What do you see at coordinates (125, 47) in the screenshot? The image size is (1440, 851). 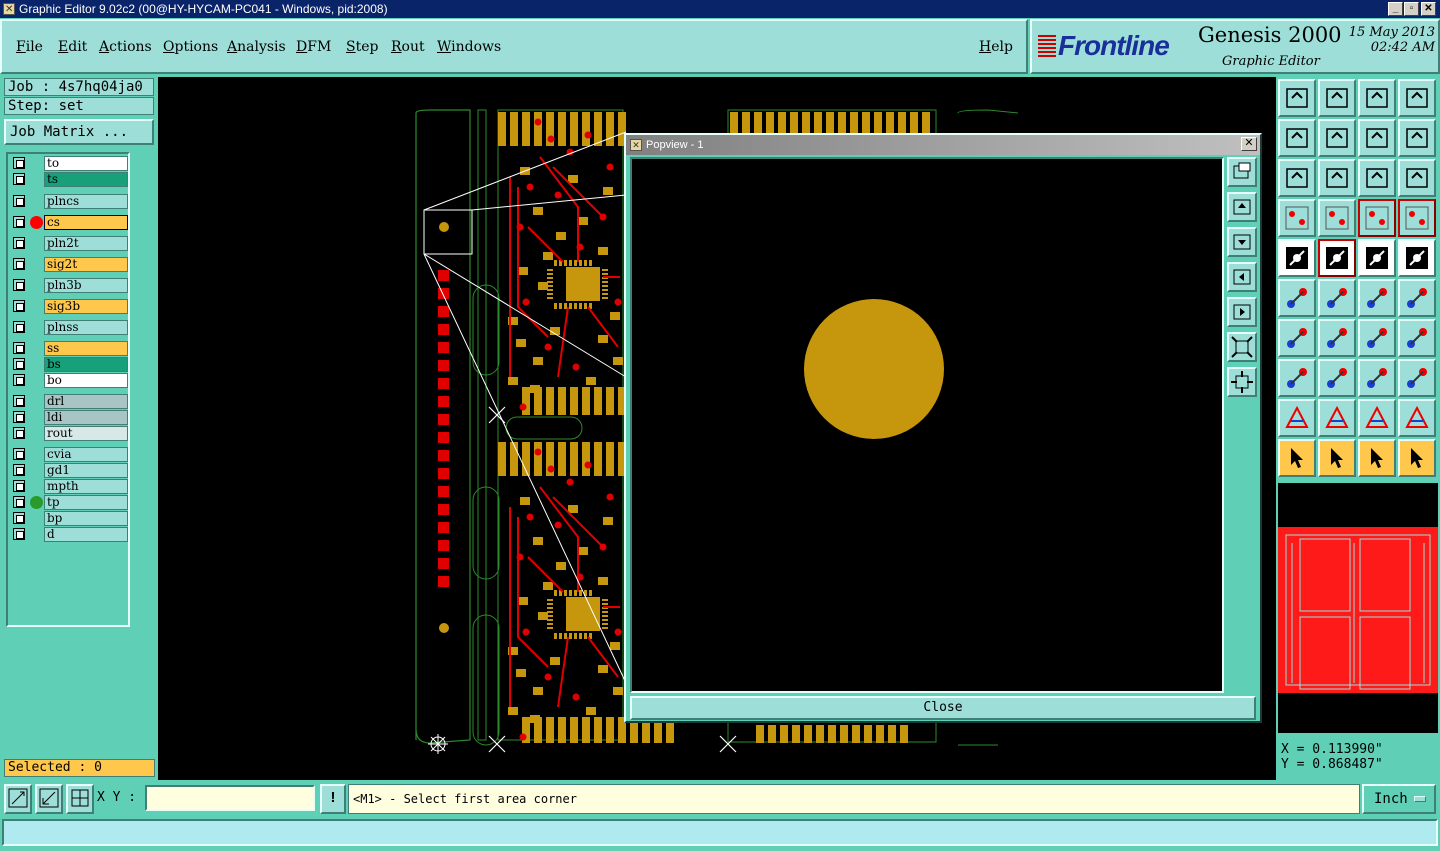 I see `menu-actions: Actions` at bounding box center [125, 47].